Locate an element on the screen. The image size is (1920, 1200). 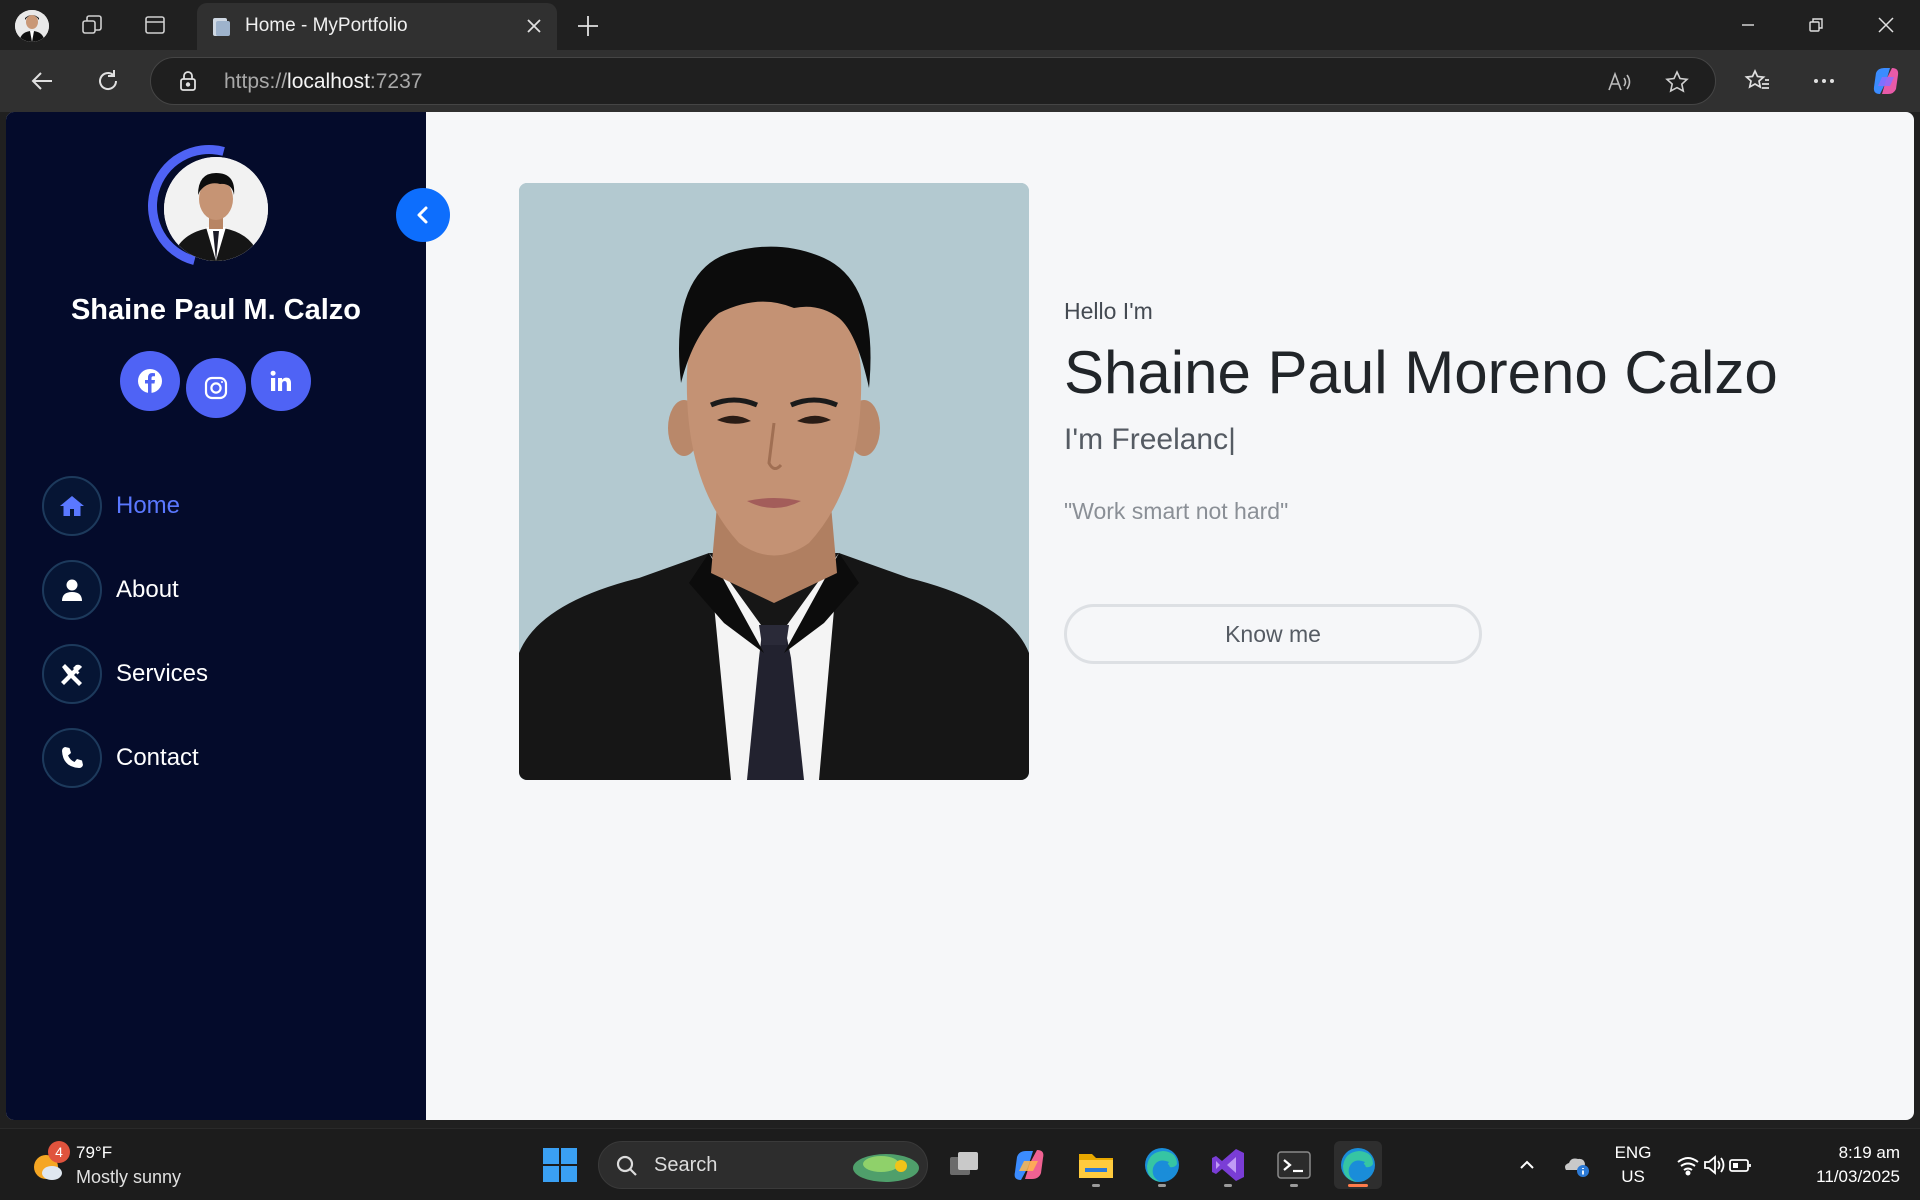
language-code: ENG is located at coordinates (1633, 1152).